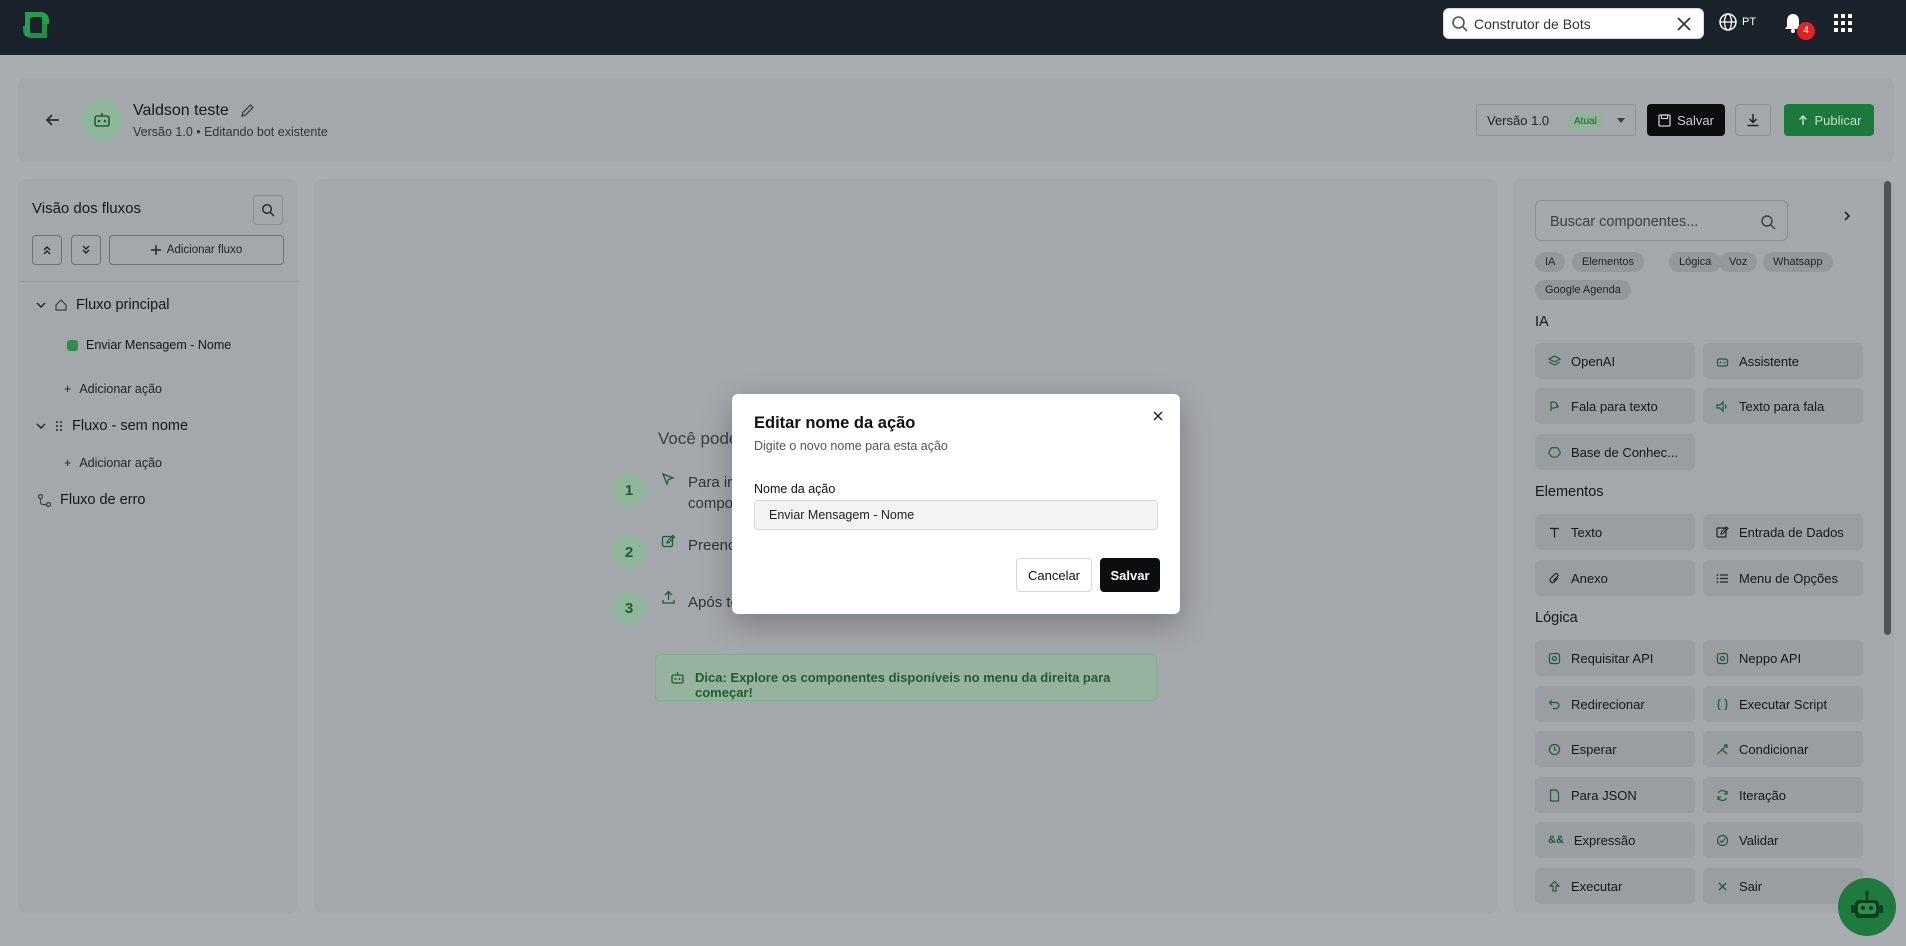 The image size is (1906, 946). Describe the element at coordinates (1615, 658) in the screenshot. I see `component-requisitar-api: Requisitar API` at that location.